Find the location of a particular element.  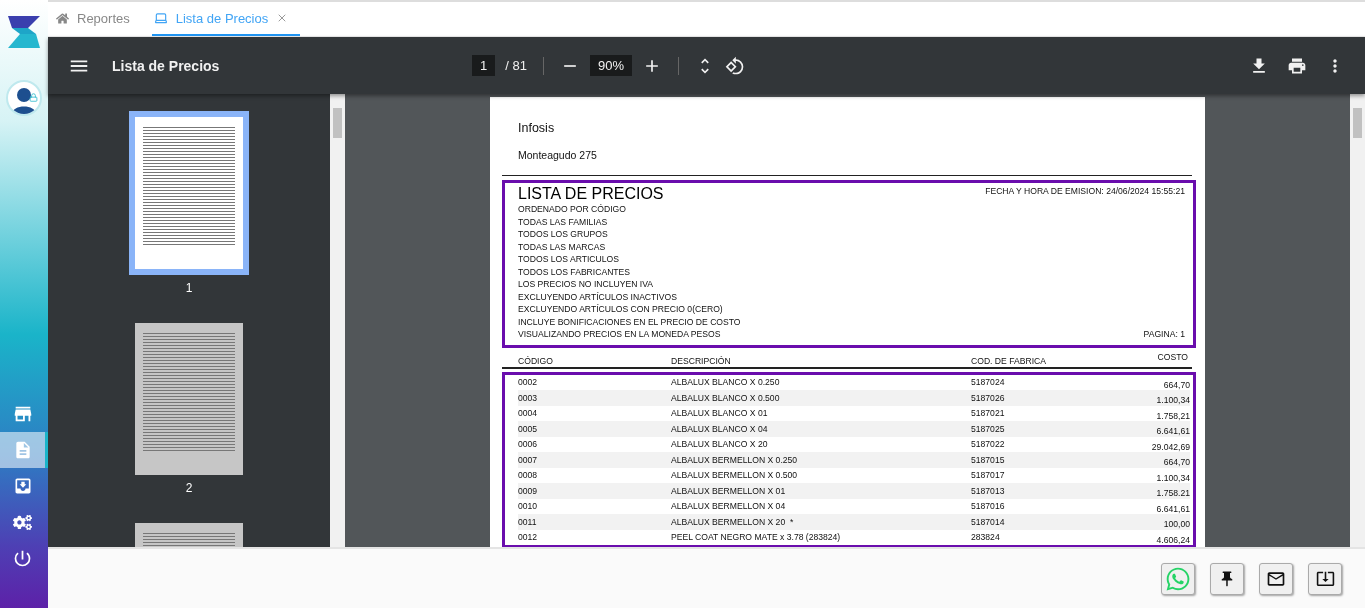

table-cell-text: 0004 is located at coordinates (528, 413).